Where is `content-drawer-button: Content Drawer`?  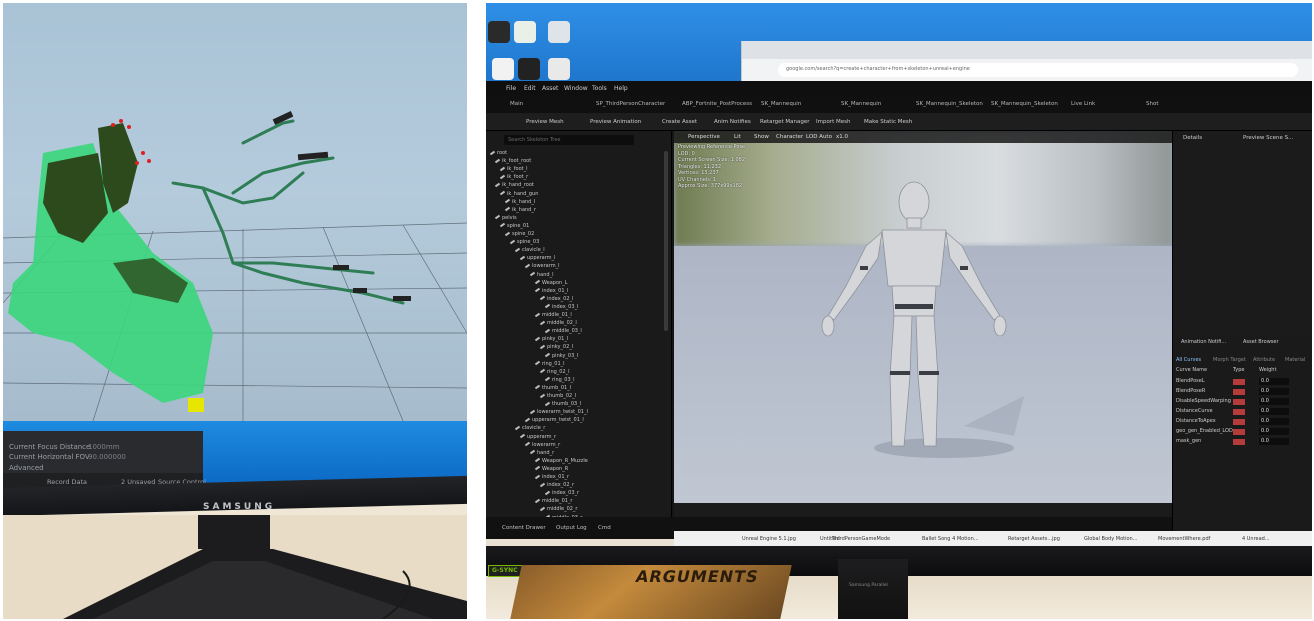
content-drawer-button: Content Drawer is located at coordinates (524, 528).